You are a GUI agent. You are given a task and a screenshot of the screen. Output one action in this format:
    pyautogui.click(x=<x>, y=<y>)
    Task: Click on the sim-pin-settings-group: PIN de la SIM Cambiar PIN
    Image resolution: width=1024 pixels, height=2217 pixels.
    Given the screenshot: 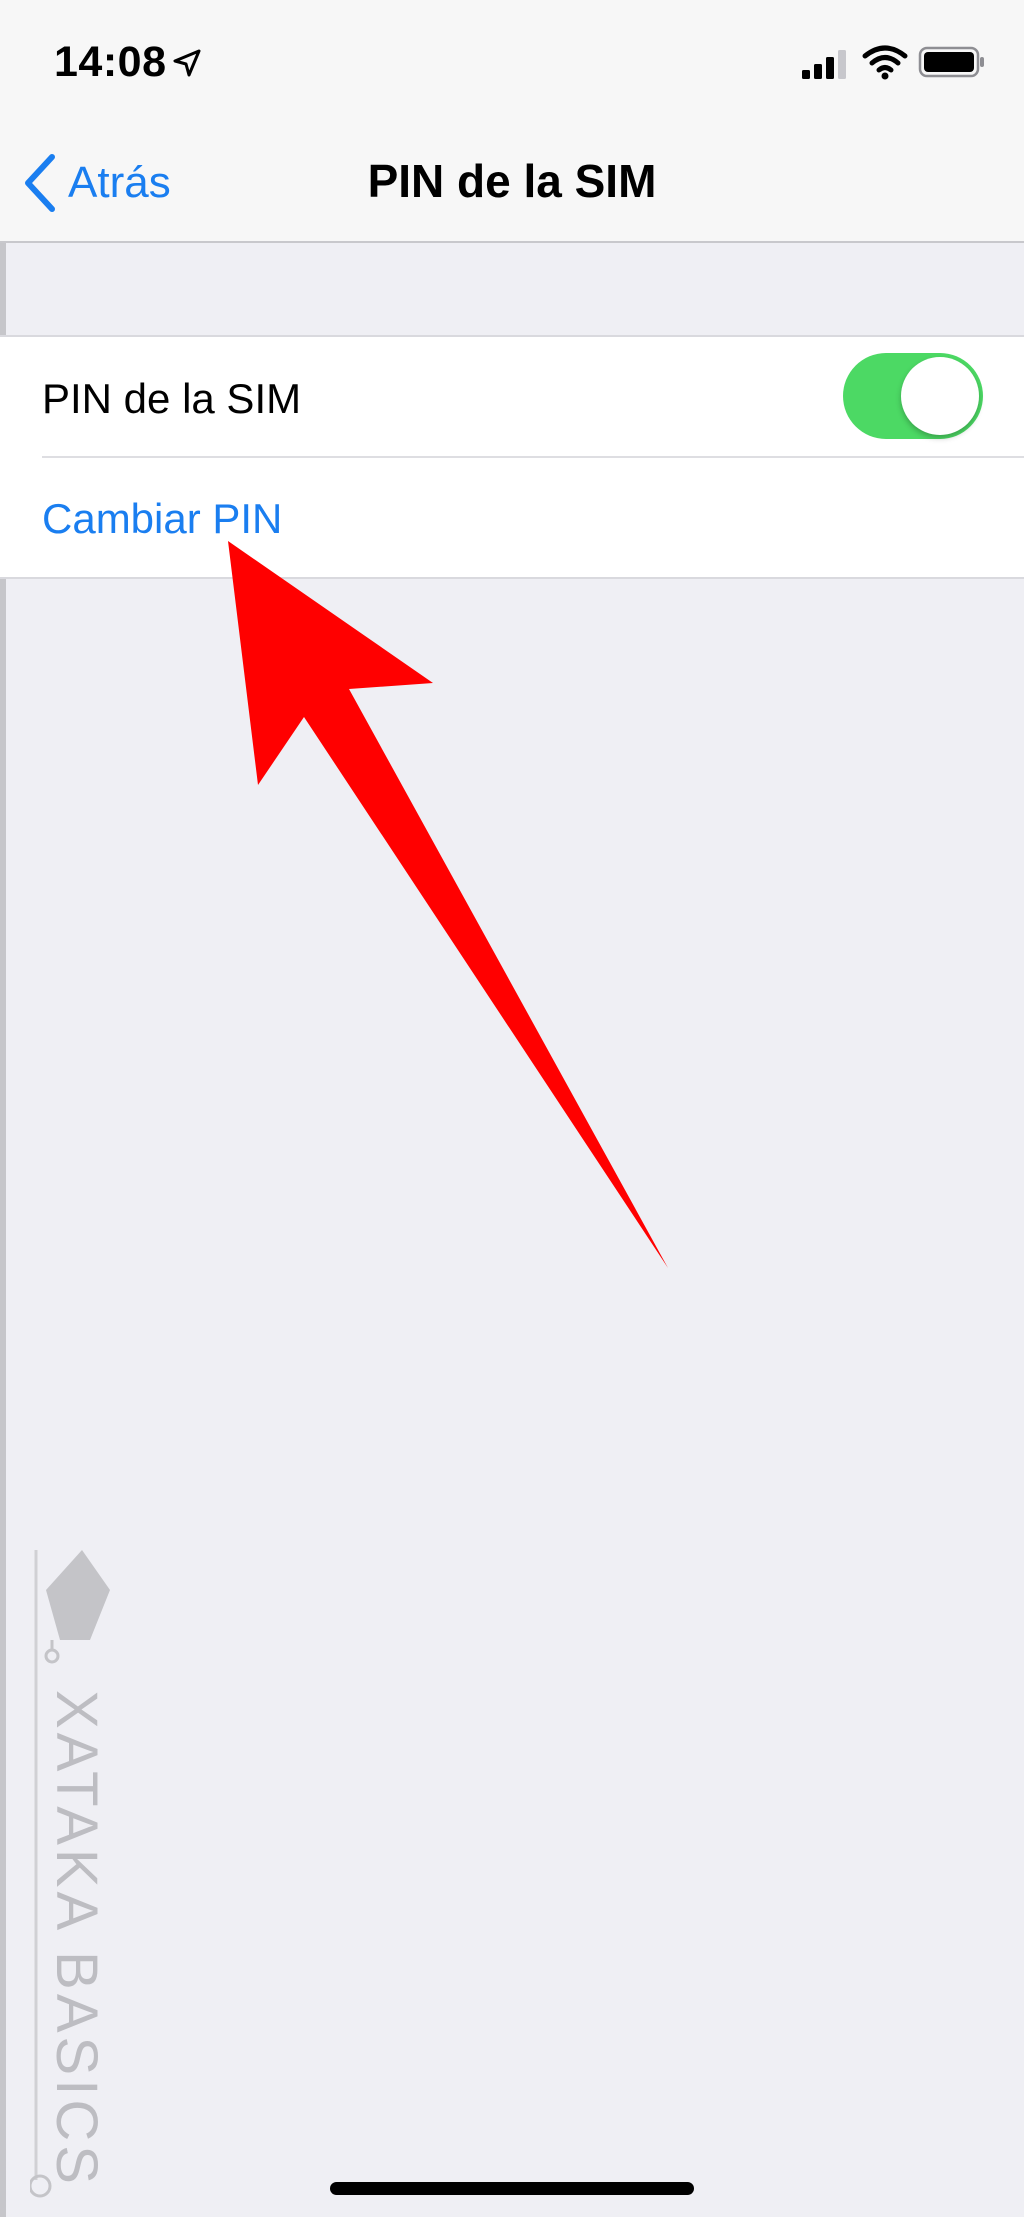 What is the action you would take?
    pyautogui.click(x=512, y=457)
    